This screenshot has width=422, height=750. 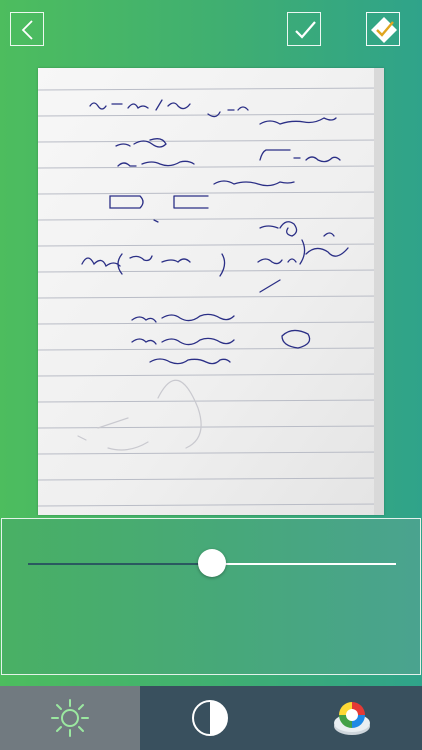 I want to click on crop-confirm-button, so click(x=383, y=29).